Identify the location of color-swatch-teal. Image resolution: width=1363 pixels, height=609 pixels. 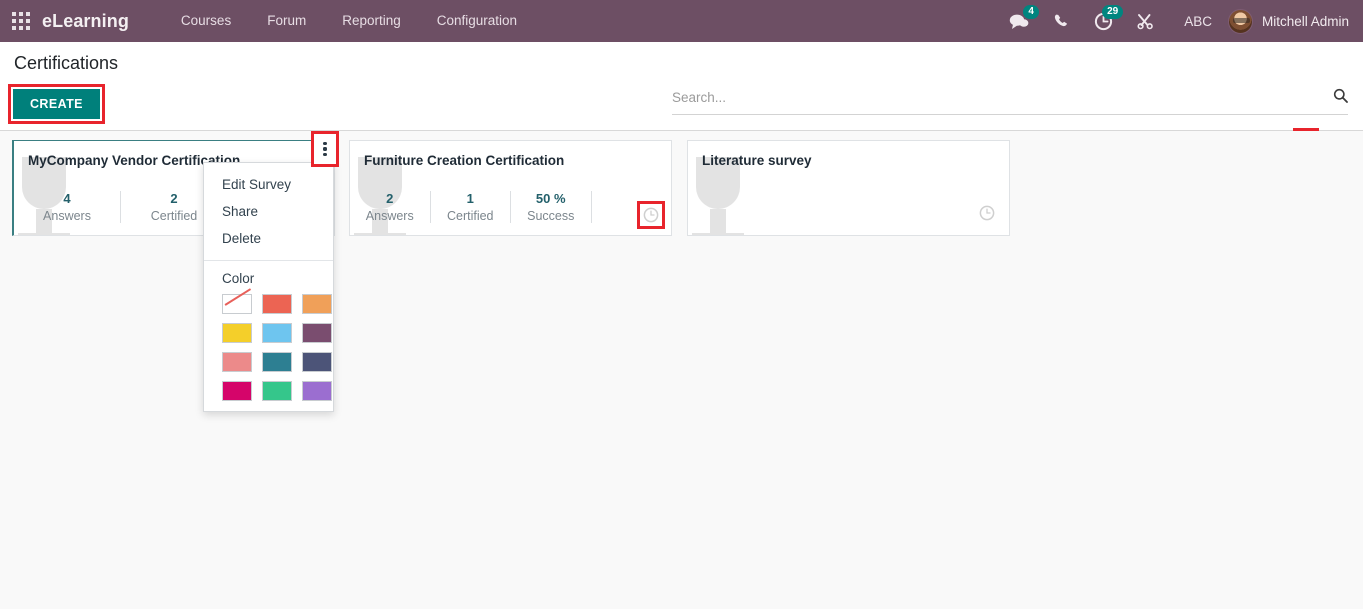
(277, 362).